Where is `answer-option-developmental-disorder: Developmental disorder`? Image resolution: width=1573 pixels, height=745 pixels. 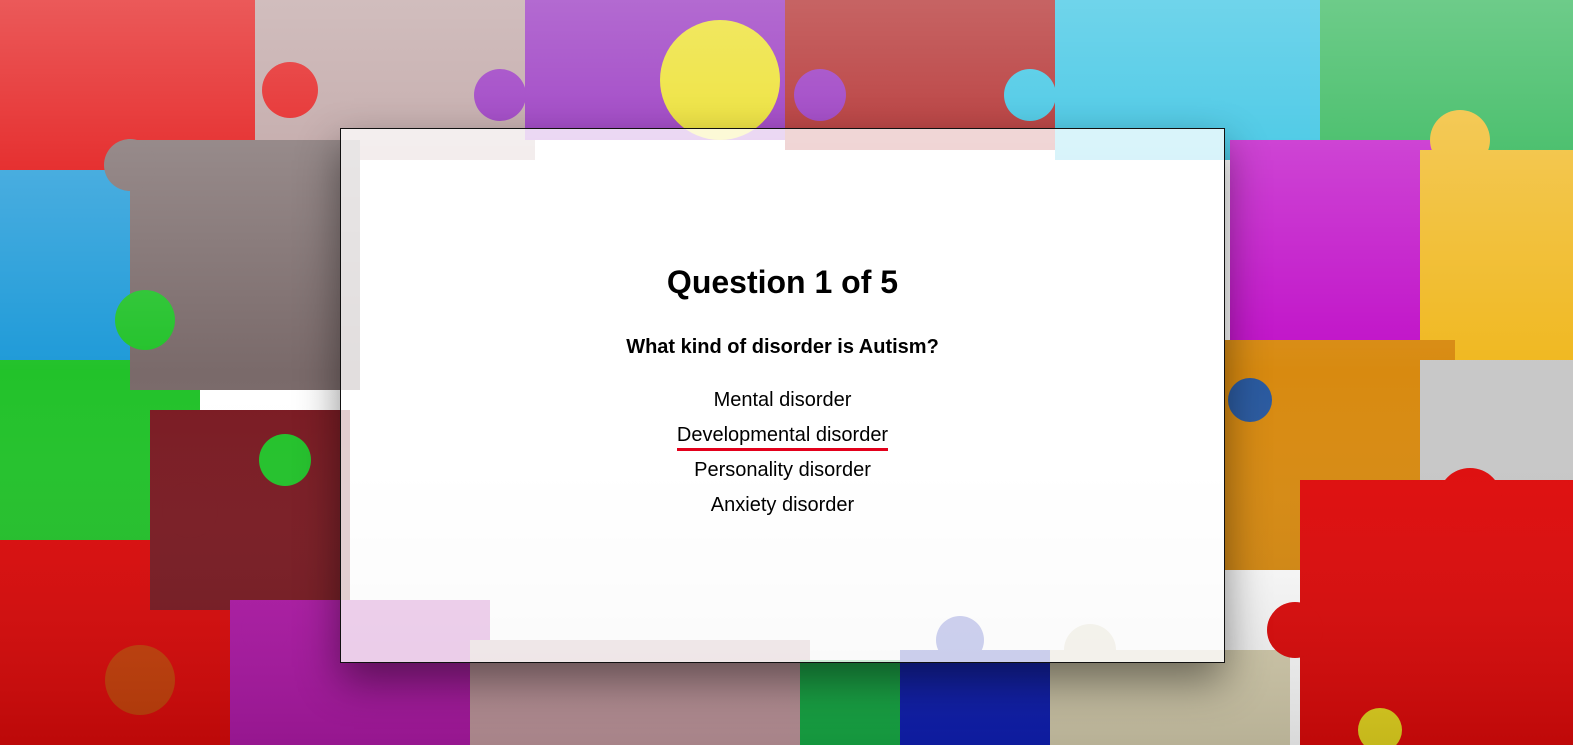
answer-option-developmental-disorder: Developmental disorder is located at coordinates (782, 436).